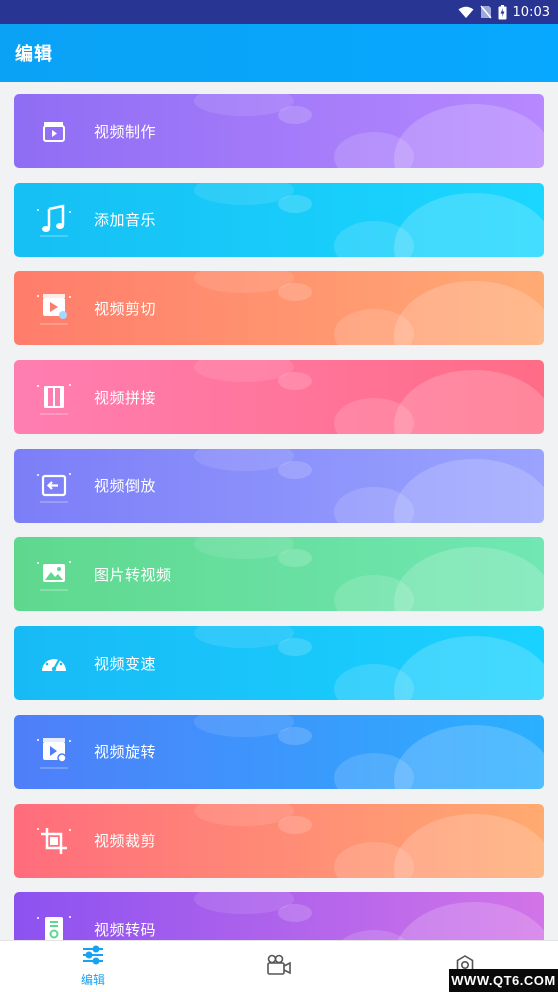 The width and height of the screenshot is (558, 992). Describe the element at coordinates (503, 980) in the screenshot. I see `watermark: WWW.QT6.COM` at that location.